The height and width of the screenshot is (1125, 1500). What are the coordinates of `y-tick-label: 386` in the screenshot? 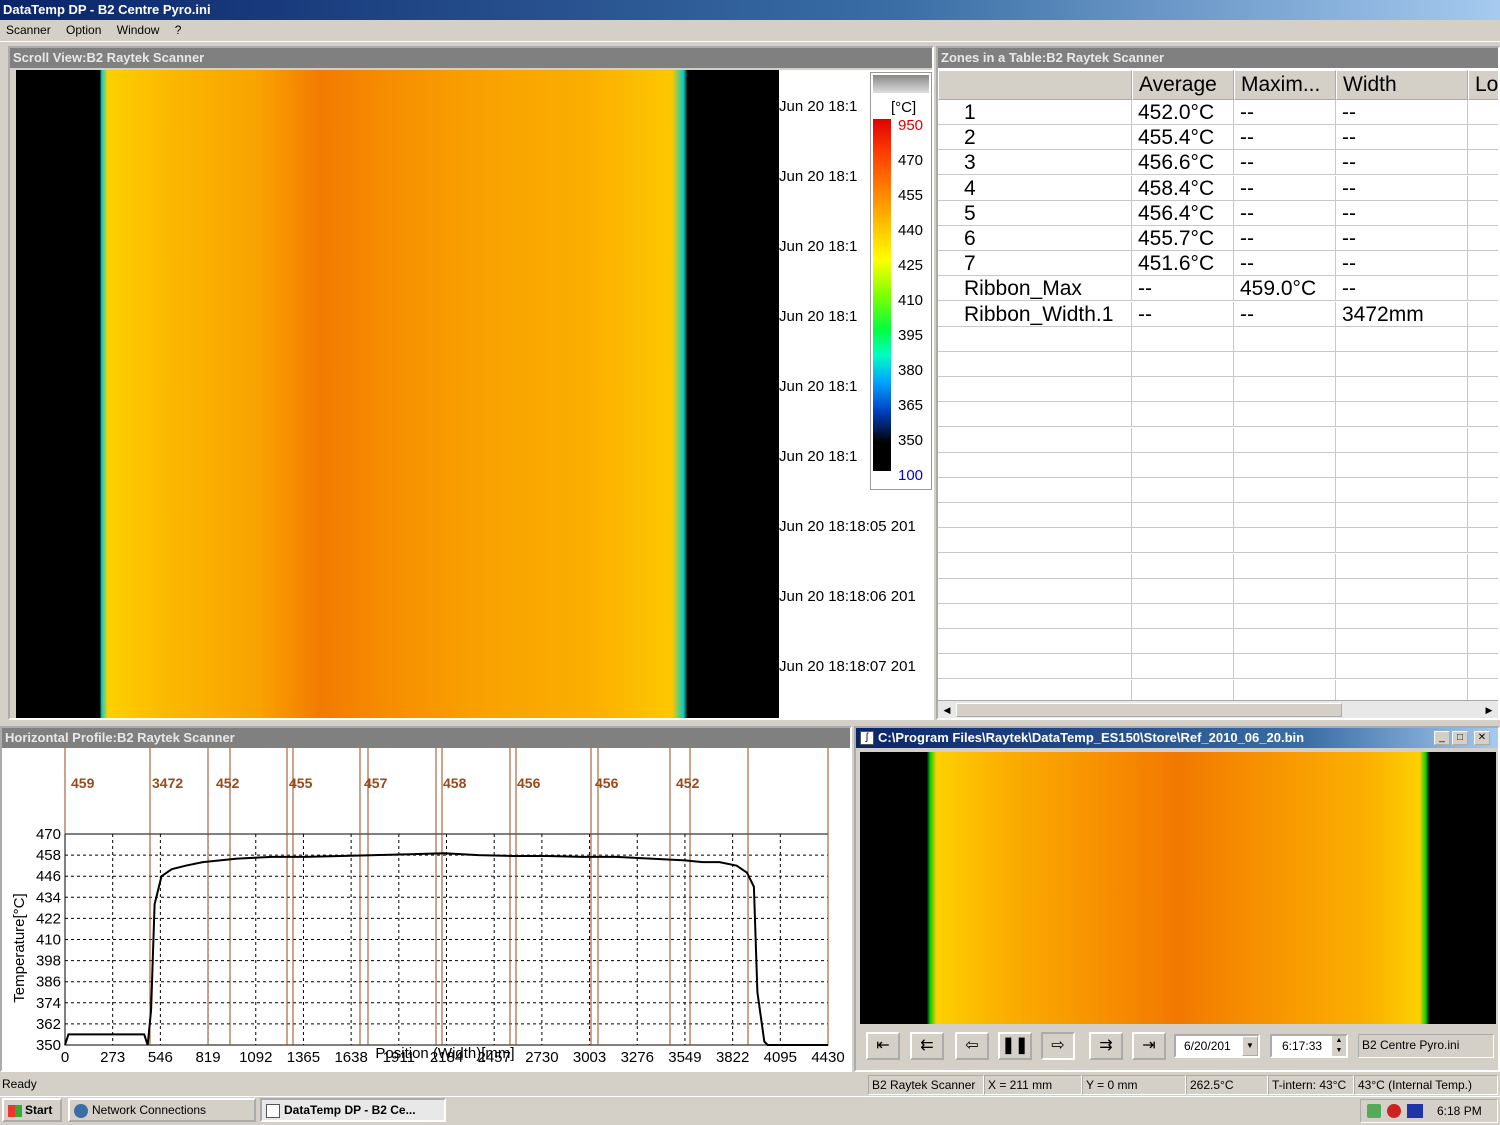 It's located at (48, 982).